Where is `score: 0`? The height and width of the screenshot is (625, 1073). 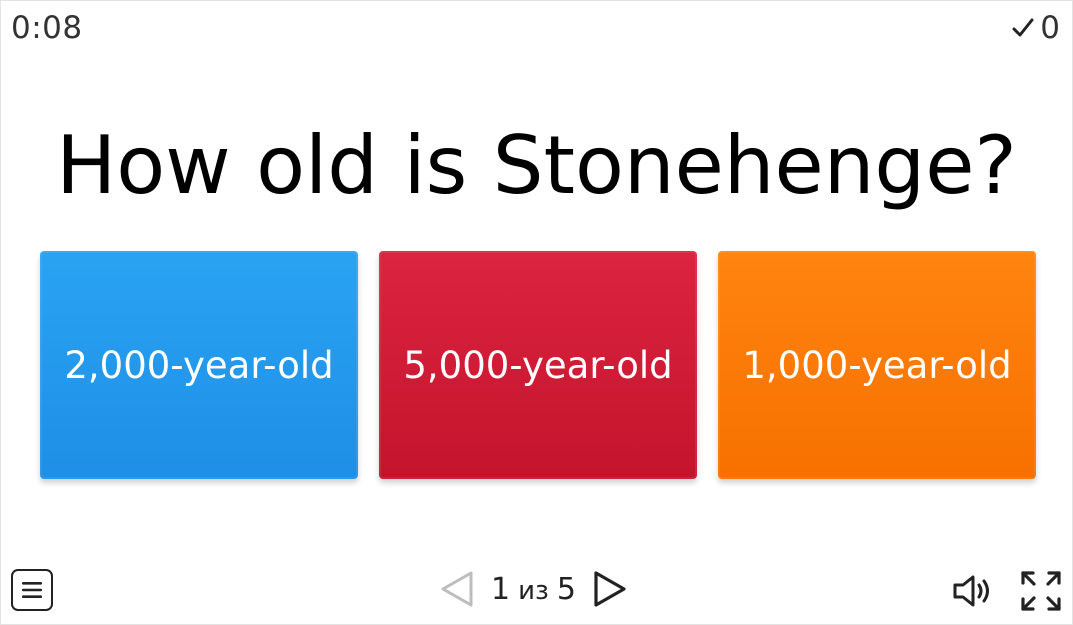
score: 0 is located at coordinates (1036, 28).